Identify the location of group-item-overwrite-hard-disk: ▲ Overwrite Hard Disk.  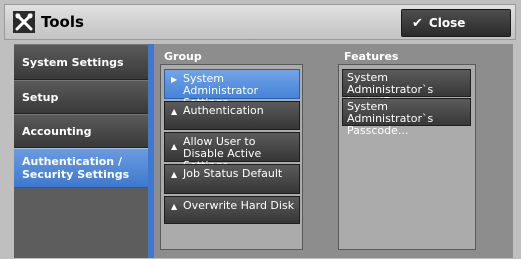
(232, 210).